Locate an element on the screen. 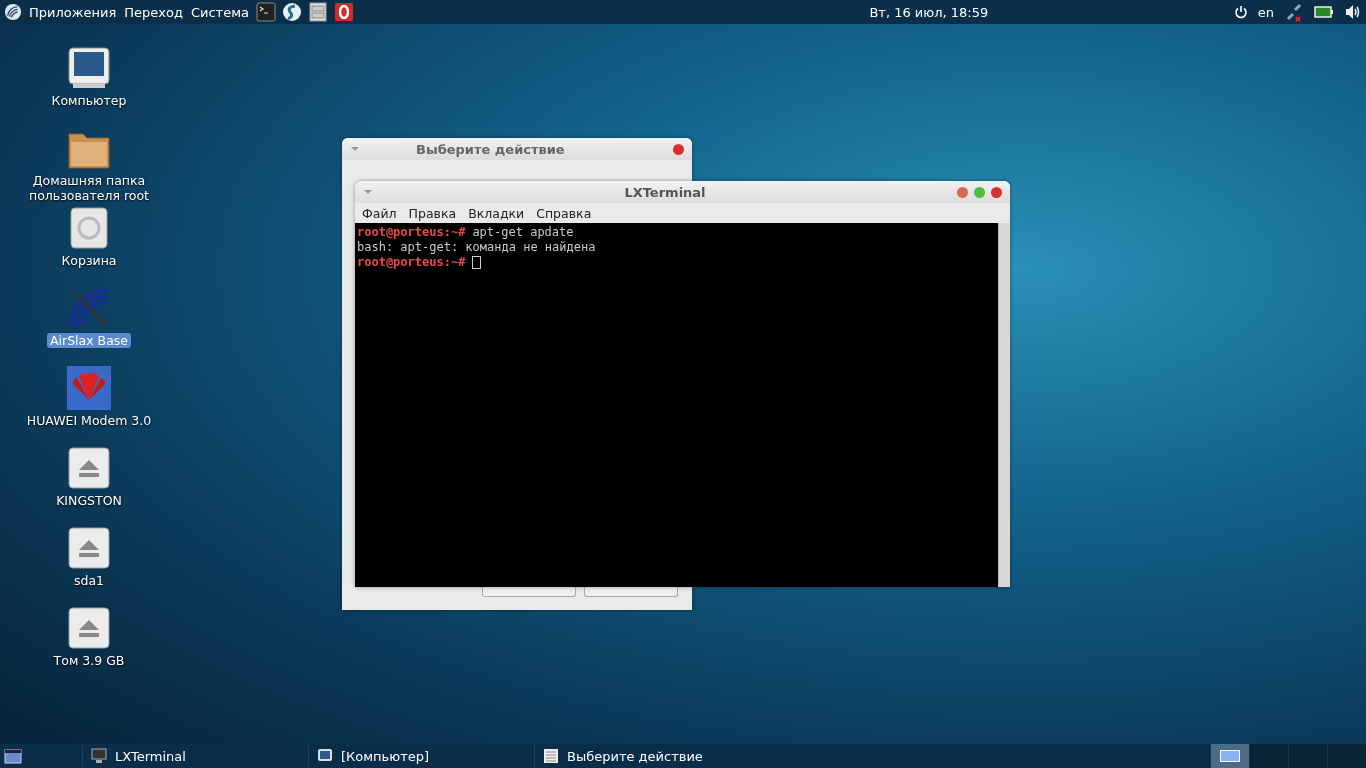 Image resolution: width=1366 pixels, height=768 pixels. file-cabinet-icon is located at coordinates (317, 12).